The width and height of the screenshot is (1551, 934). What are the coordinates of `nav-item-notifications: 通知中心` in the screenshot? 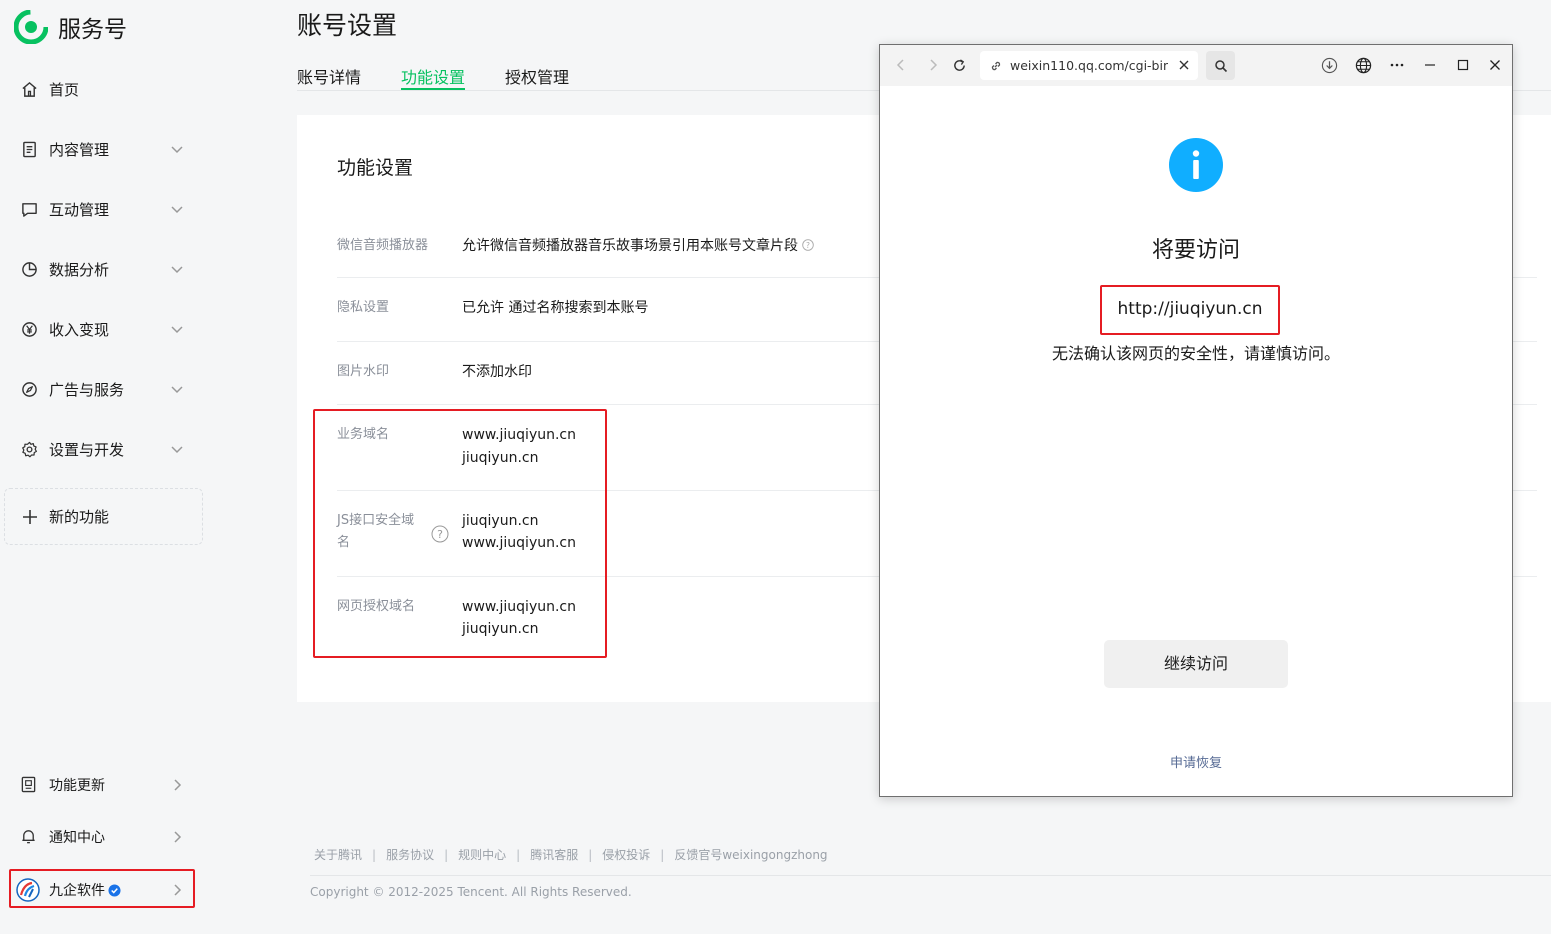 It's located at (105, 837).